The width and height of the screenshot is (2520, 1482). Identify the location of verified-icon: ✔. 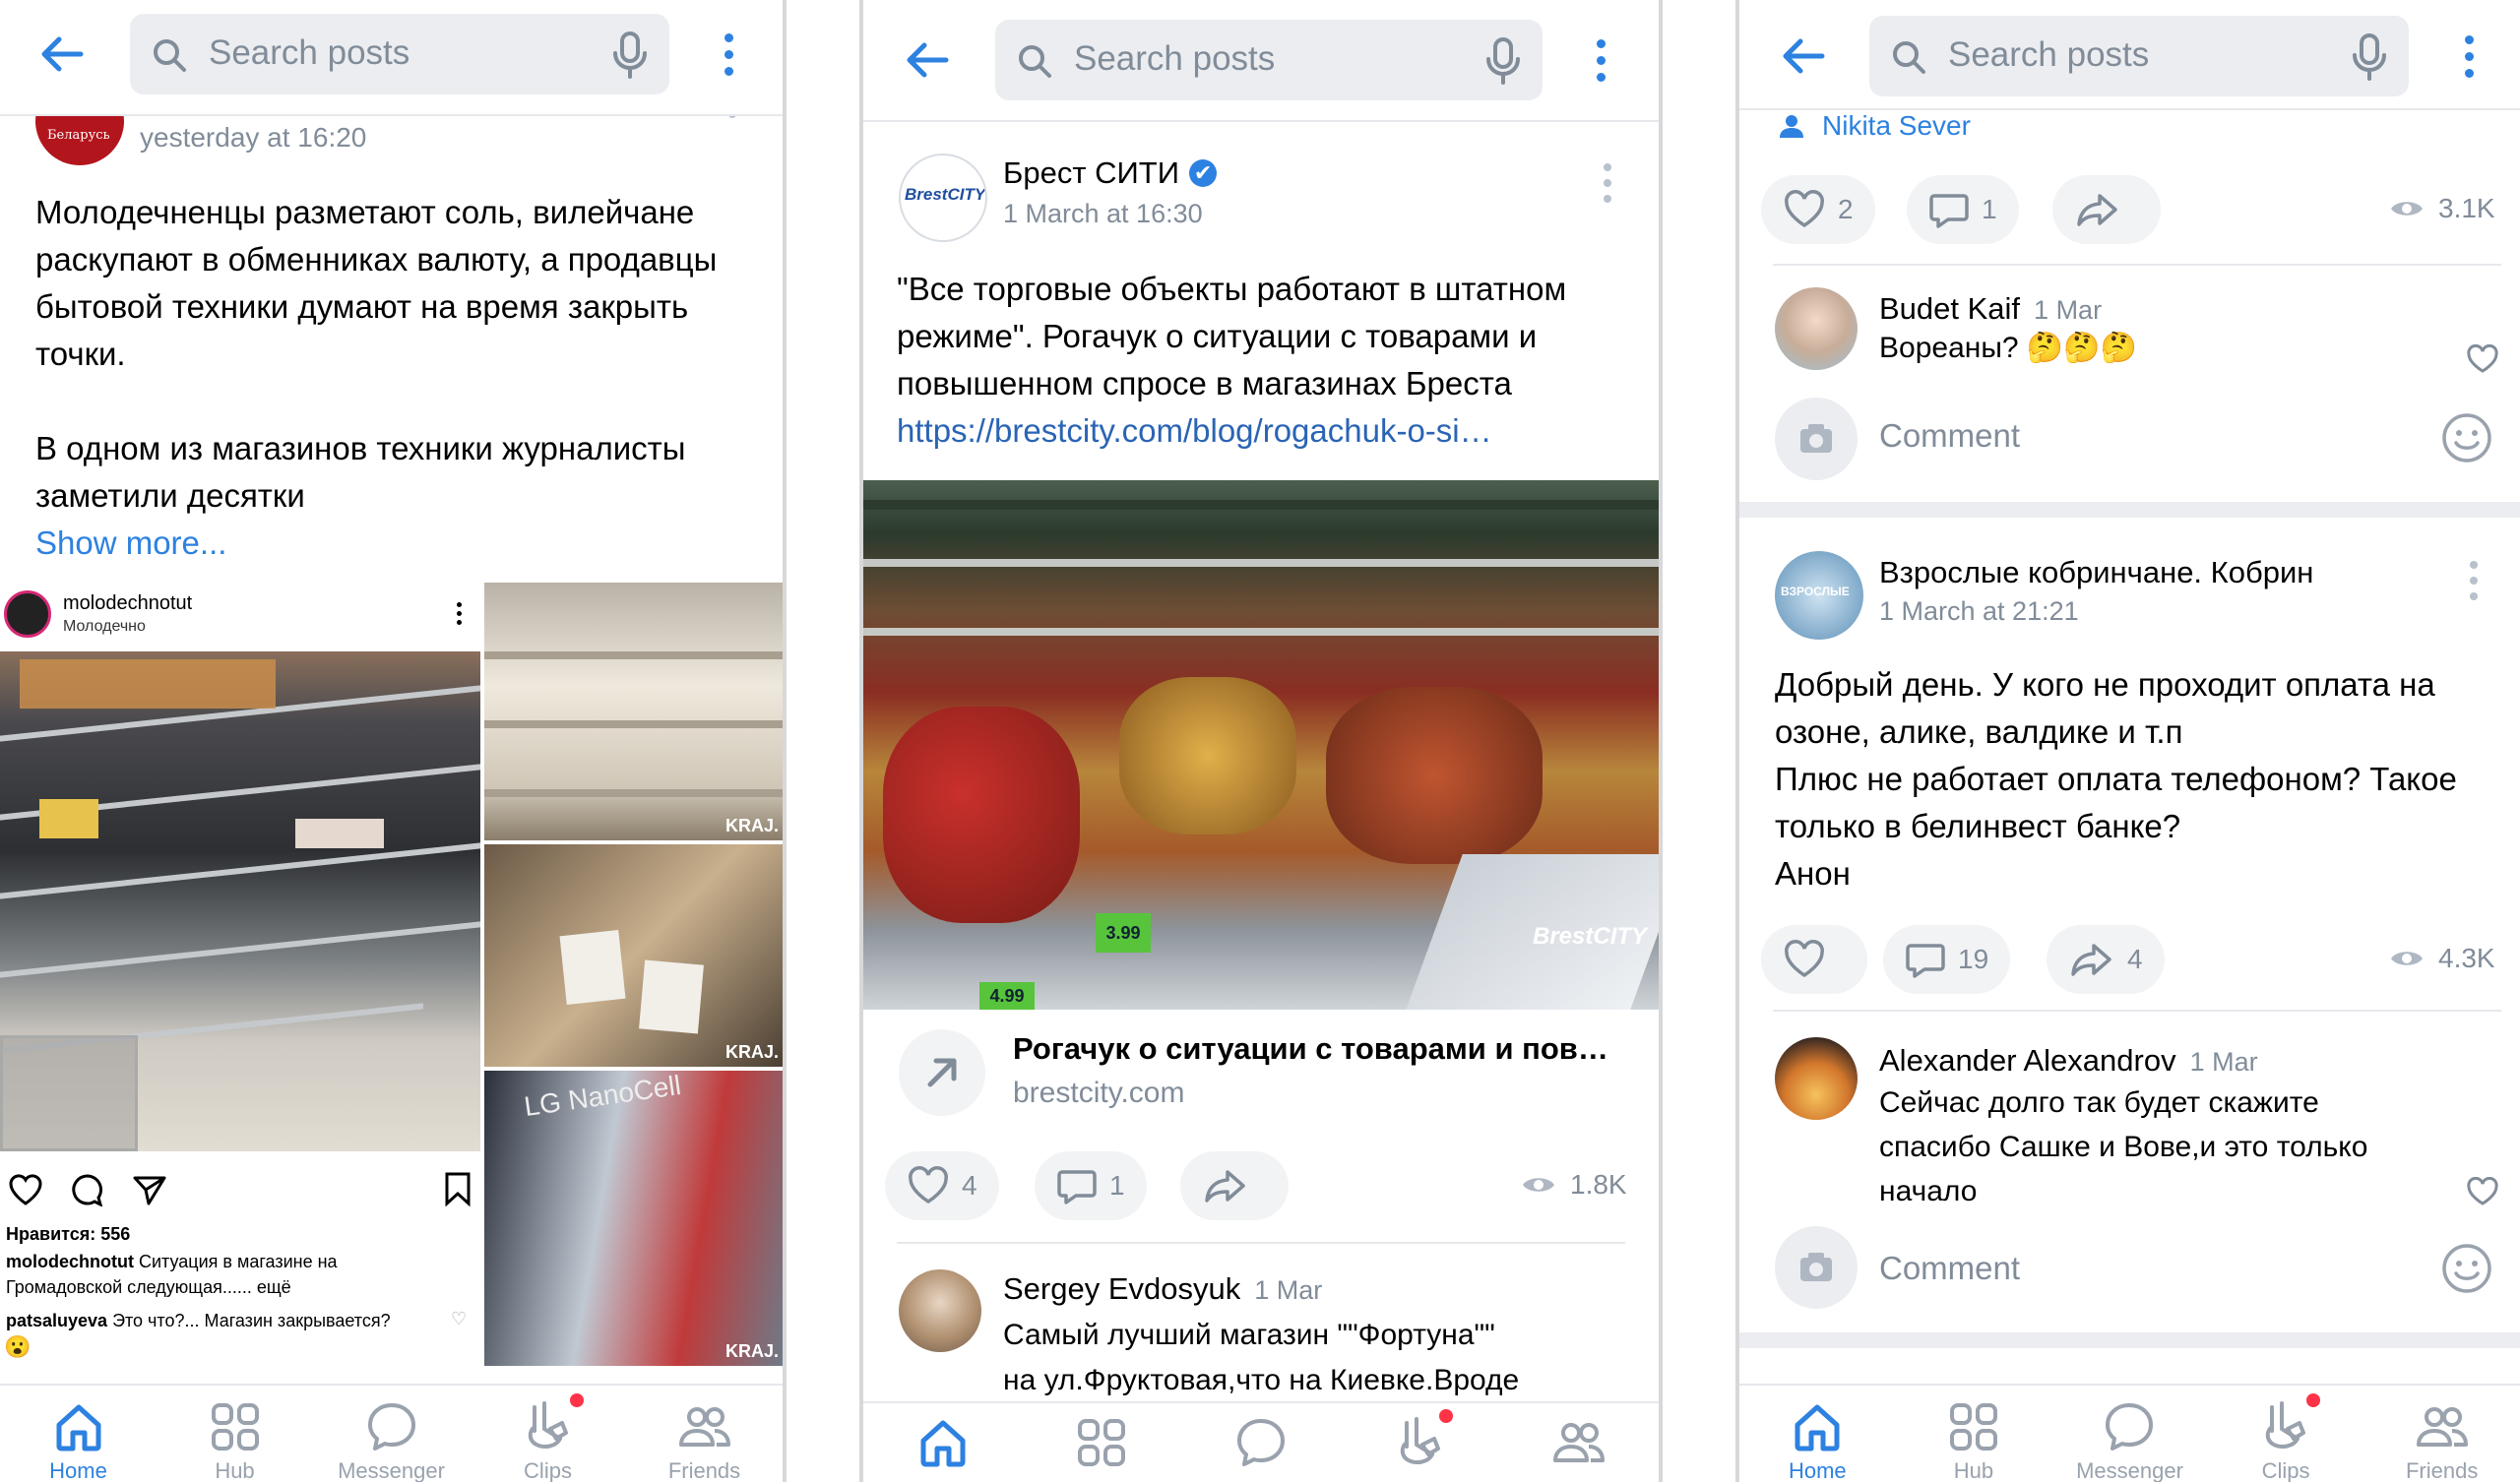
(1203, 173).